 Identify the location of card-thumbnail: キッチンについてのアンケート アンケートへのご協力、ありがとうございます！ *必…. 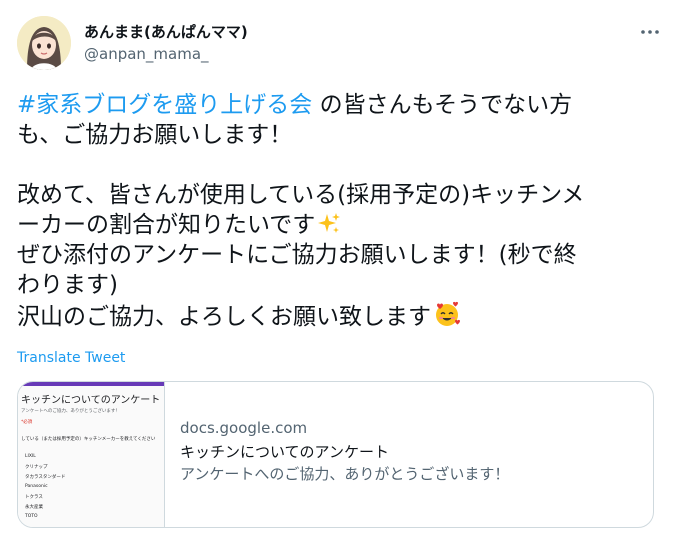
(91, 454).